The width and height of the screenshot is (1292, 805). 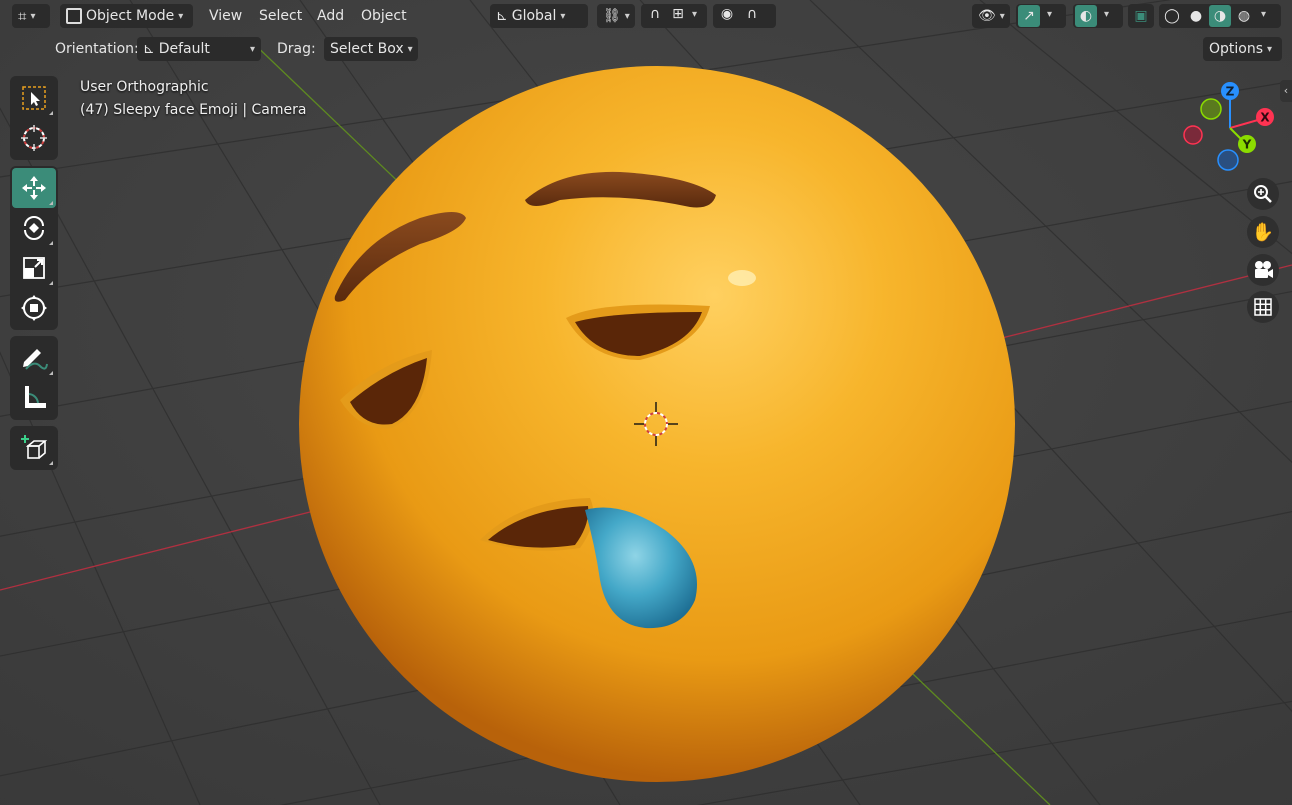 I want to click on snap-increment-icon: ⊞, so click(x=678, y=16).